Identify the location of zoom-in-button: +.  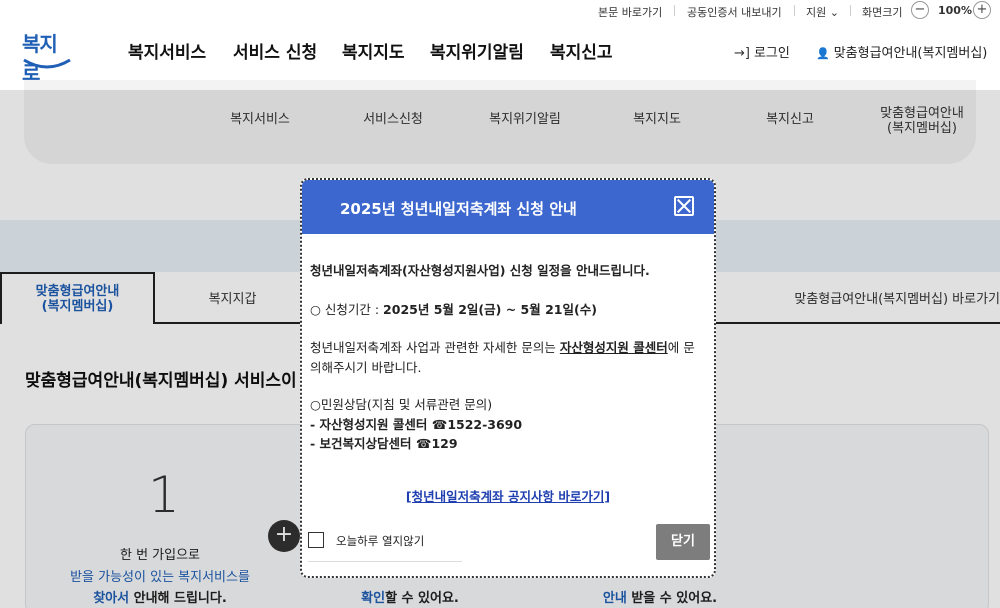
(982, 10).